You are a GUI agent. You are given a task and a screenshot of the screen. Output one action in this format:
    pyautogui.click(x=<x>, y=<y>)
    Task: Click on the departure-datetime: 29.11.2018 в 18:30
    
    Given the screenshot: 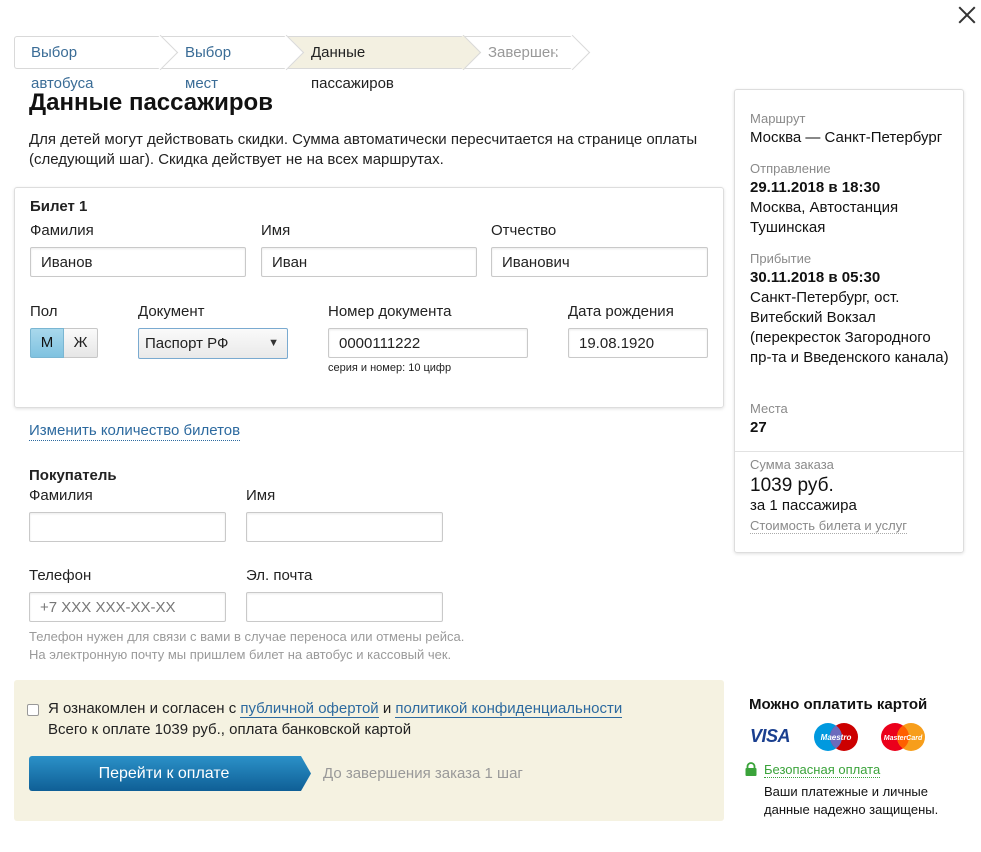 What is the action you would take?
    pyautogui.click(x=815, y=187)
    